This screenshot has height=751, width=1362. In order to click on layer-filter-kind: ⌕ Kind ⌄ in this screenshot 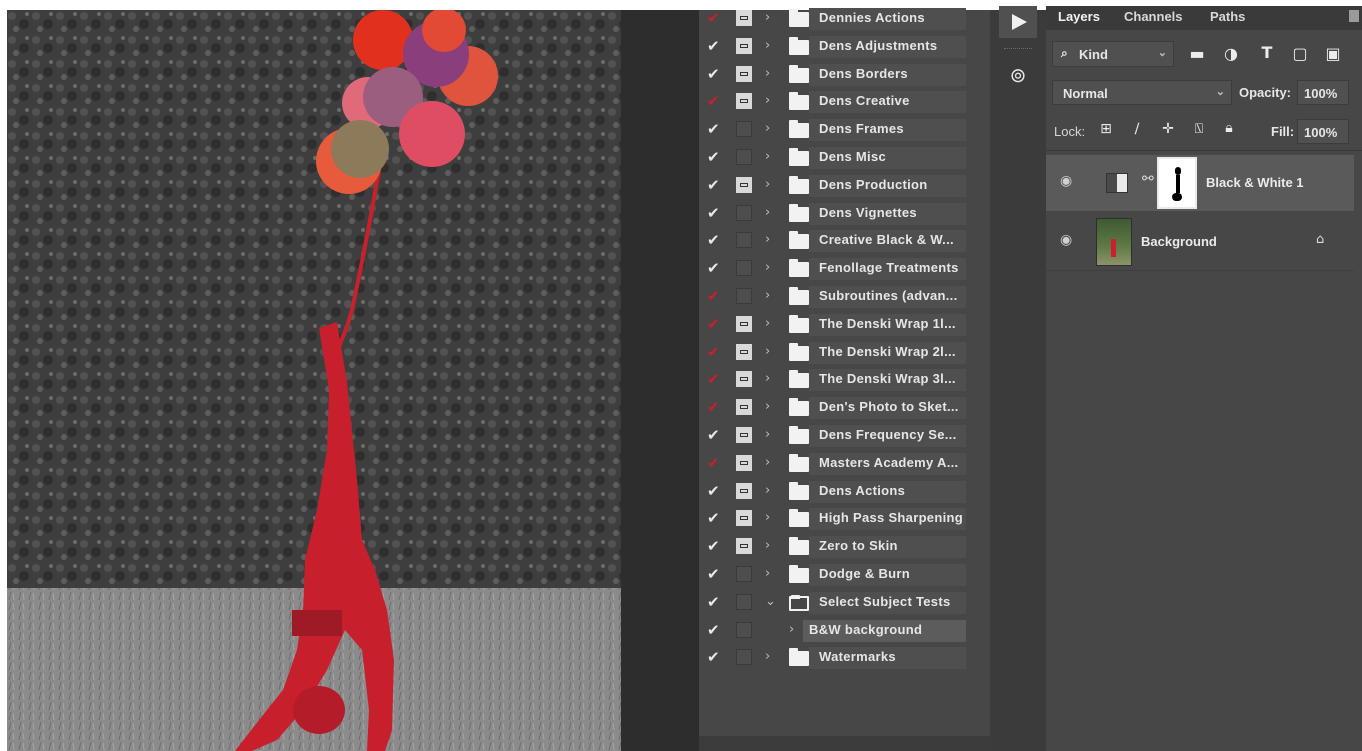, I will do `click(1113, 54)`.